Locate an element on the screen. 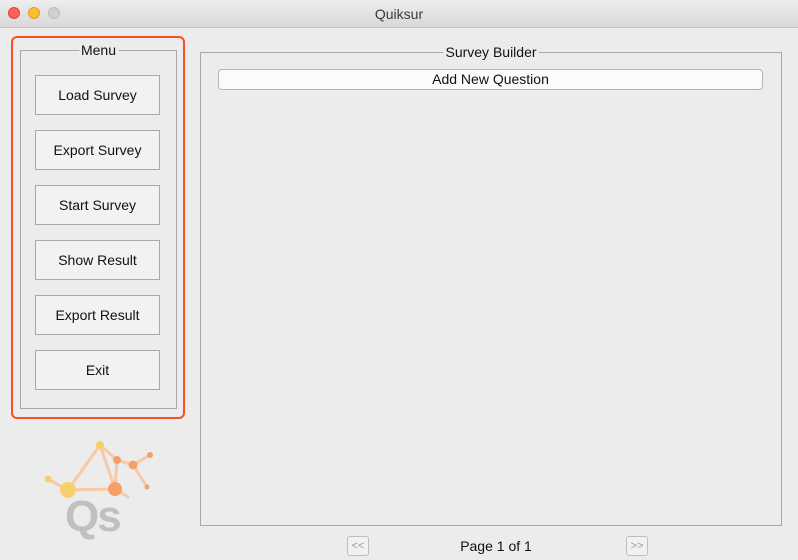  title-bar: Quiksur is located at coordinates (399, 14).